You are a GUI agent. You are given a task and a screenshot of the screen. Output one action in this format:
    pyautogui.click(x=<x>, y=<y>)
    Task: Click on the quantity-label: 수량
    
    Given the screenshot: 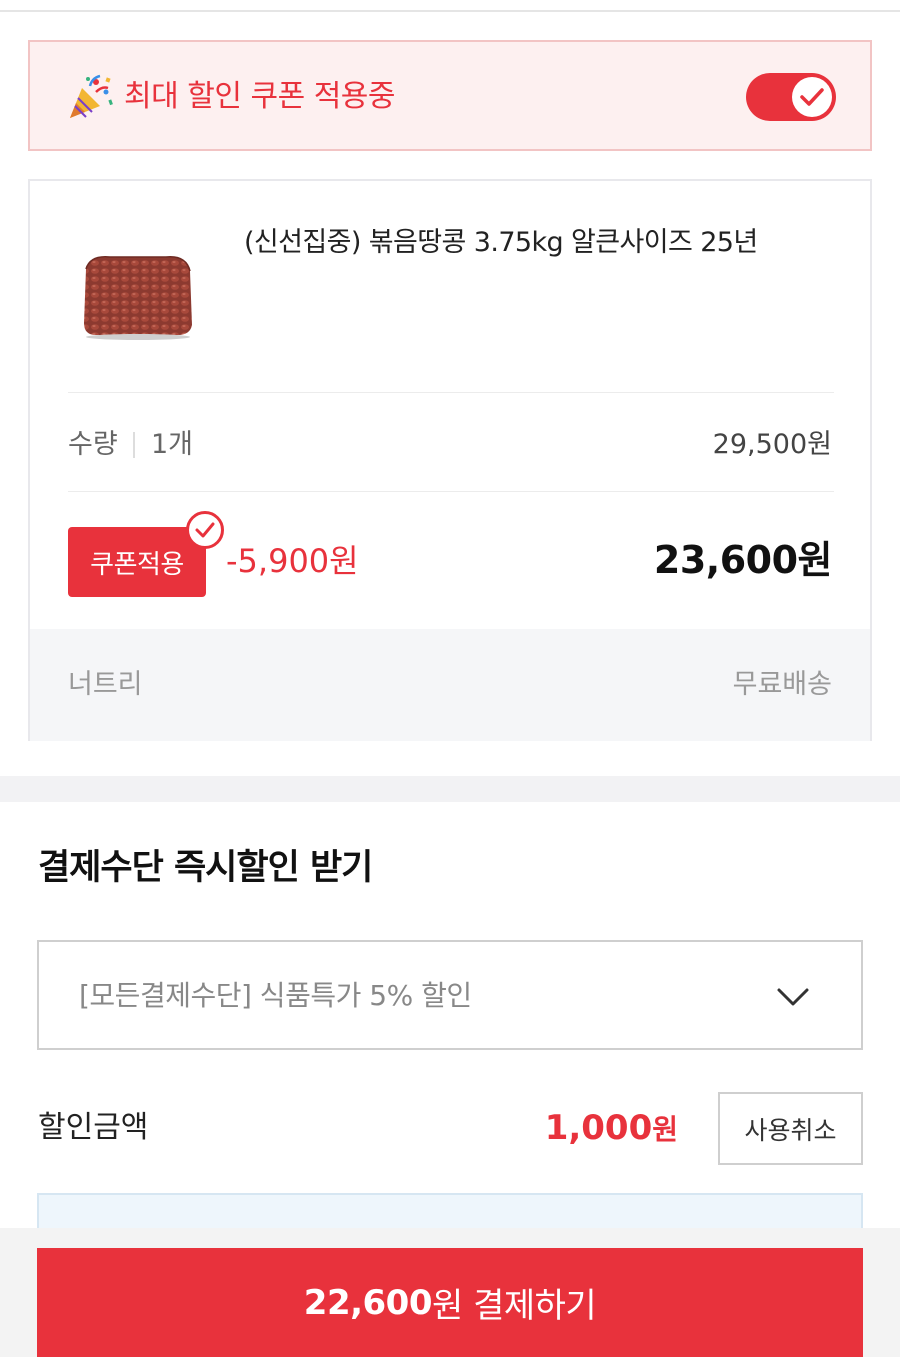 What is the action you would take?
    pyautogui.click(x=93, y=444)
    